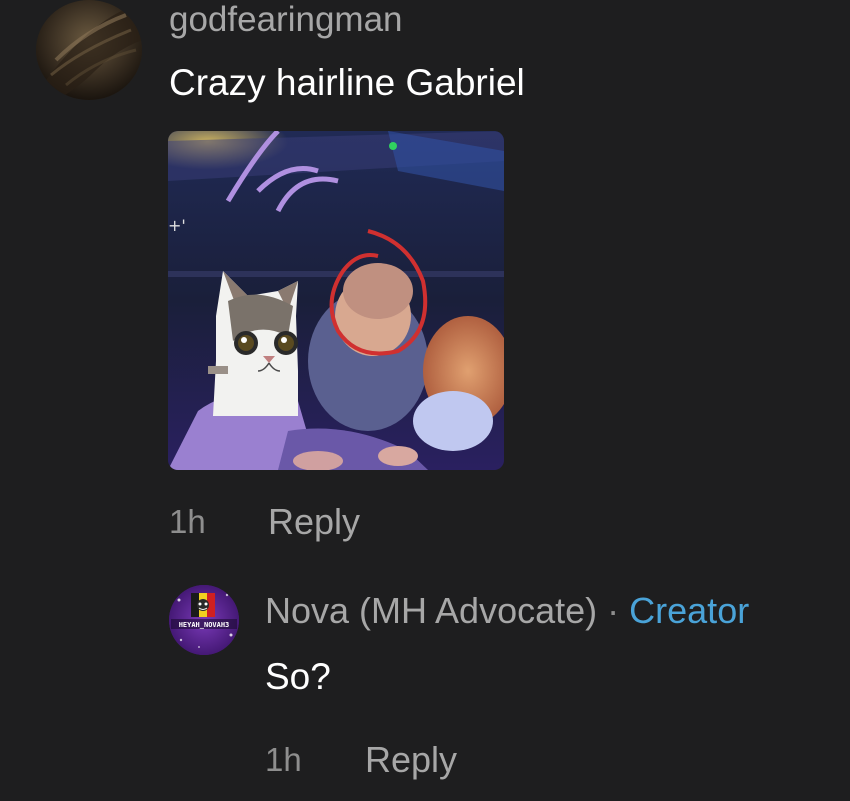 Image resolution: width=850 pixels, height=801 pixels. What do you see at coordinates (347, 82) in the screenshot?
I see `comment-text: Crazy hairline Gabriel` at bounding box center [347, 82].